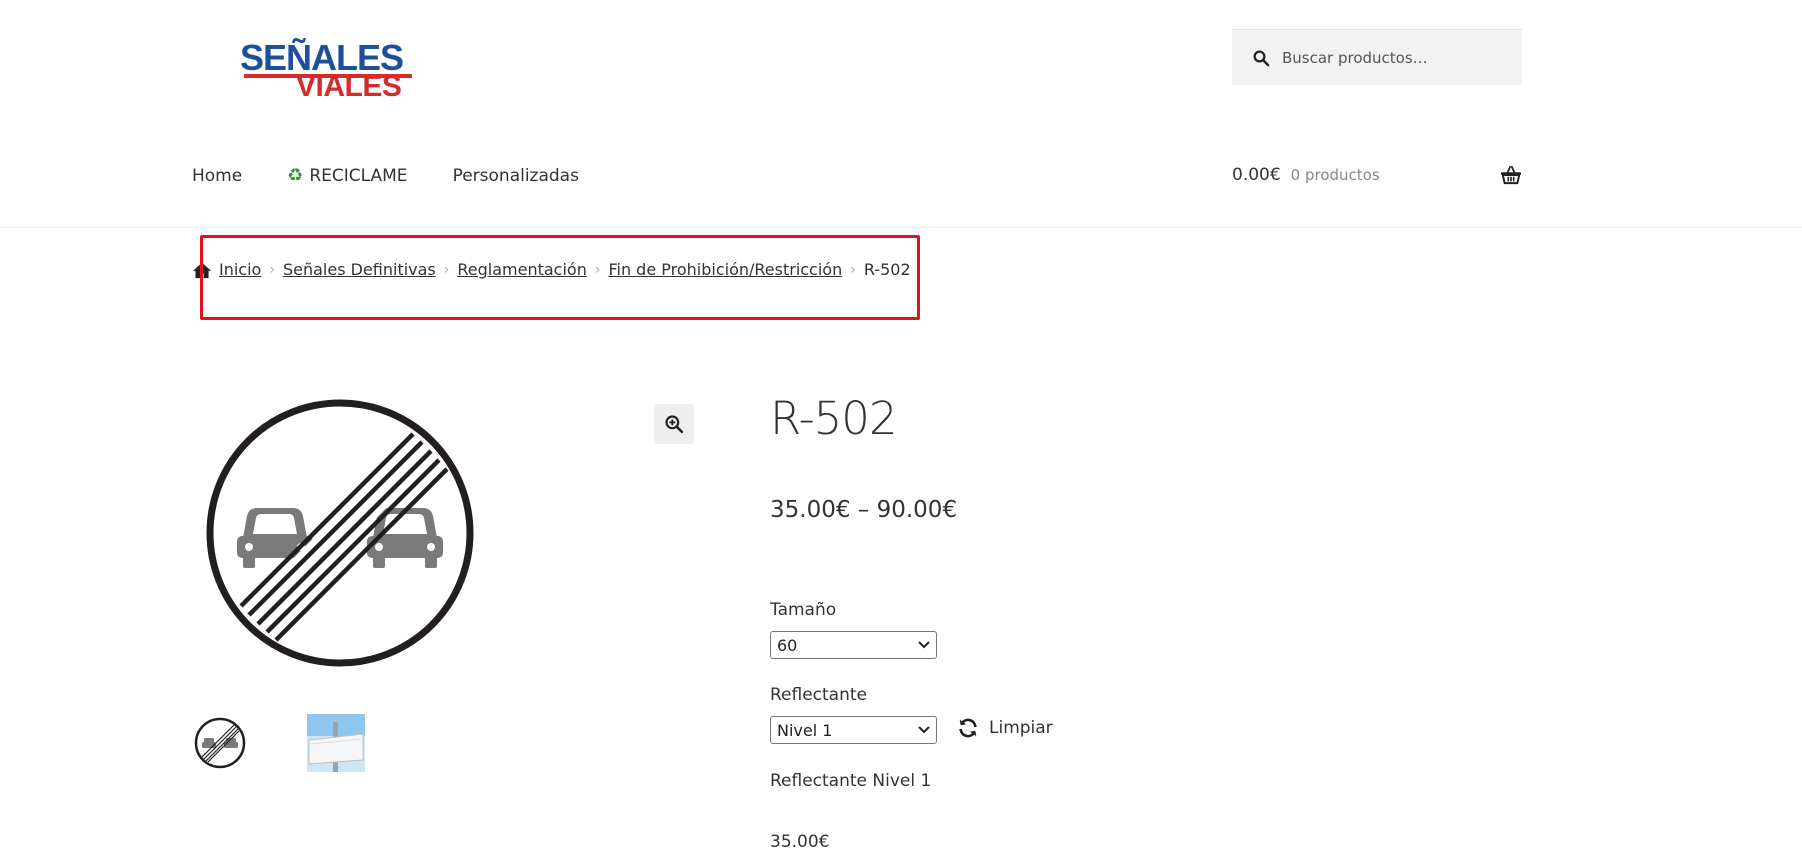 The image size is (1802, 851). I want to click on primary-navigation: Home ♻ RECICLAME Personalizadas, so click(408, 175).